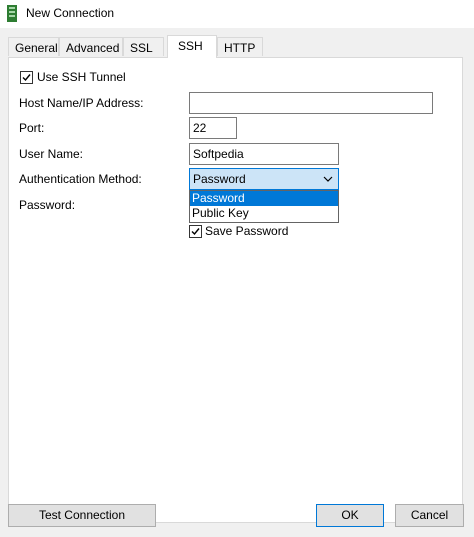 The height and width of the screenshot is (537, 474). What do you see at coordinates (213, 128) in the screenshot?
I see `port-input: 22` at bounding box center [213, 128].